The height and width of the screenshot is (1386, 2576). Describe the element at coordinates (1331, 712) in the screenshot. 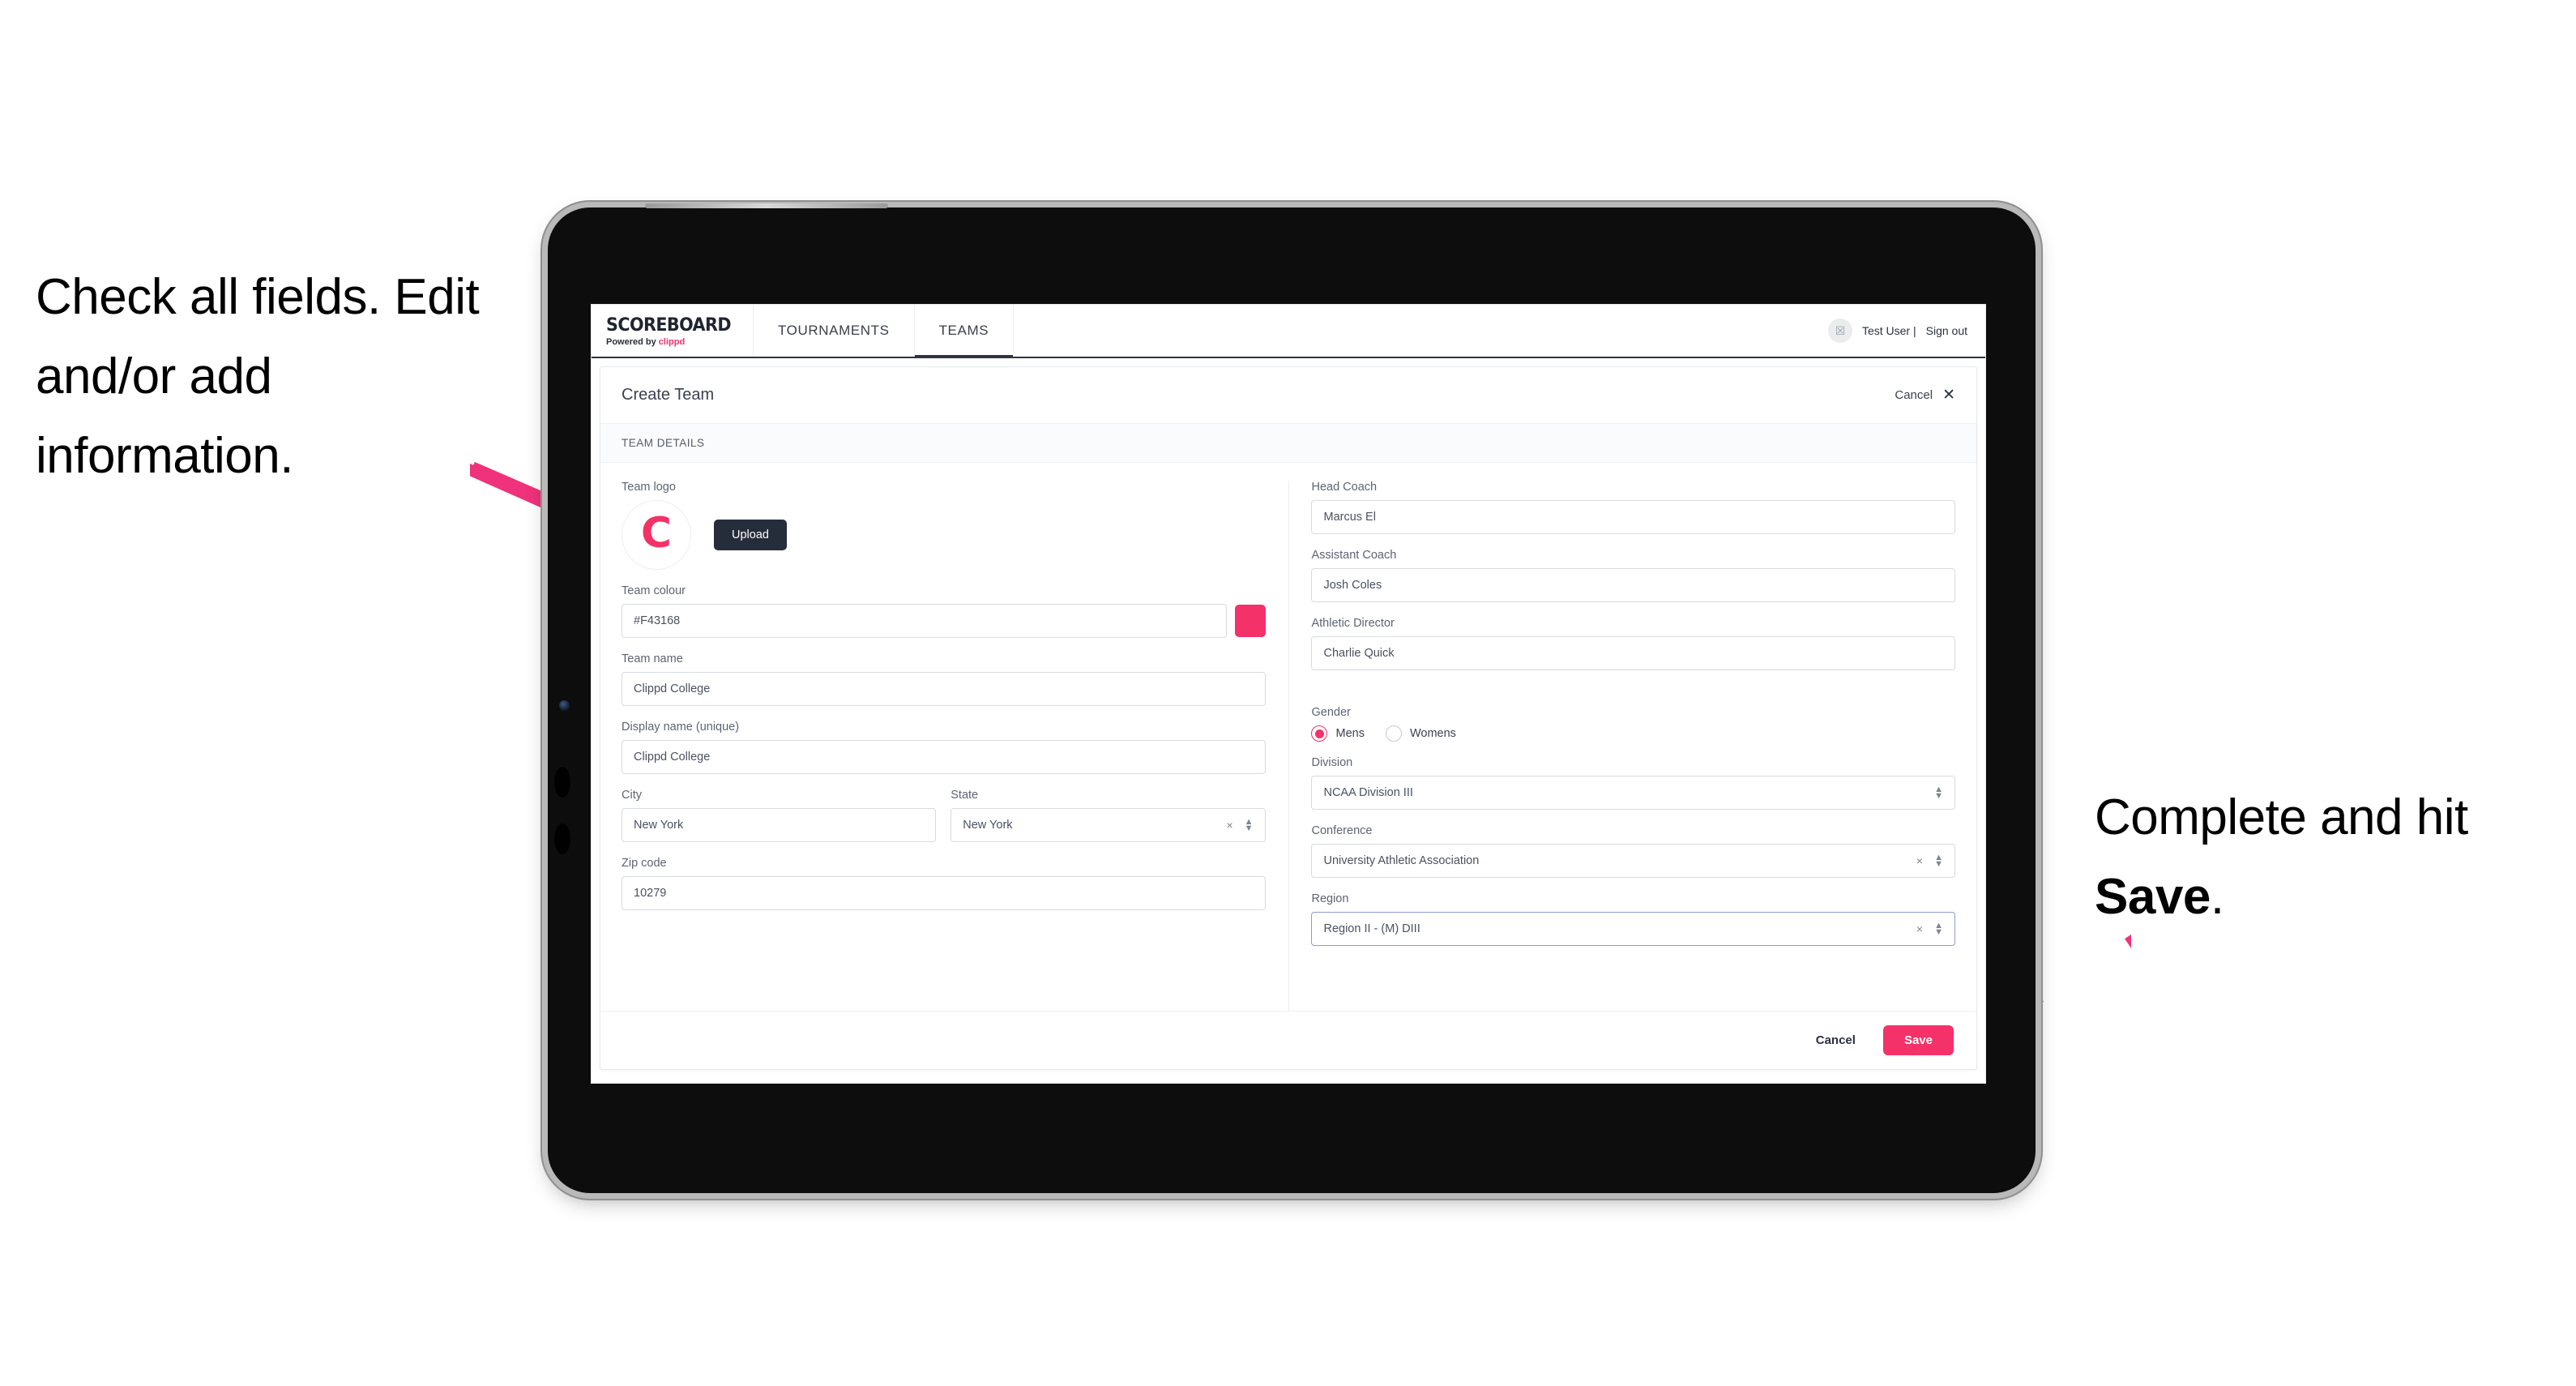

I see `gender-label: Gender` at that location.